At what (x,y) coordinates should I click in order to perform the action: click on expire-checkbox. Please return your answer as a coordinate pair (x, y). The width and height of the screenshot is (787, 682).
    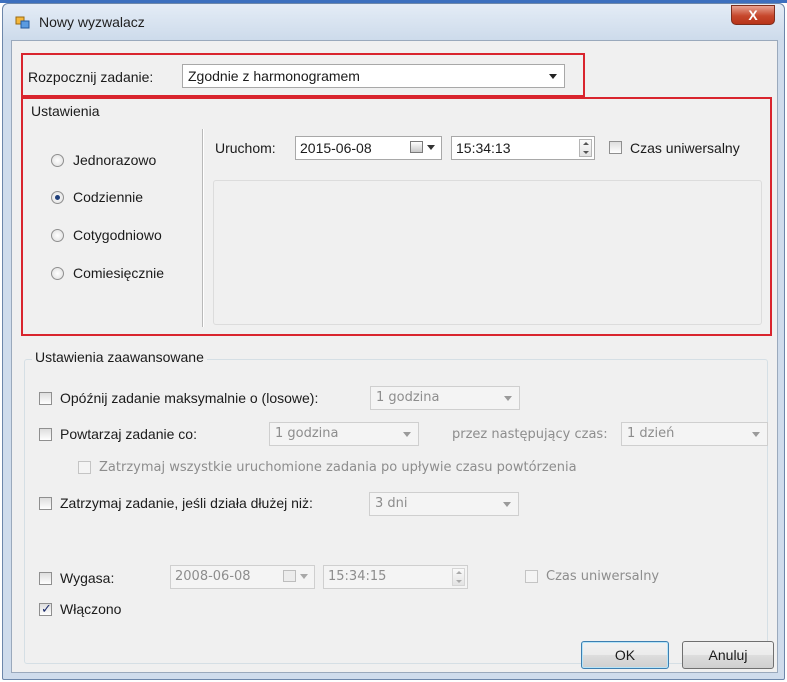
    Looking at the image, I should click on (45, 578).